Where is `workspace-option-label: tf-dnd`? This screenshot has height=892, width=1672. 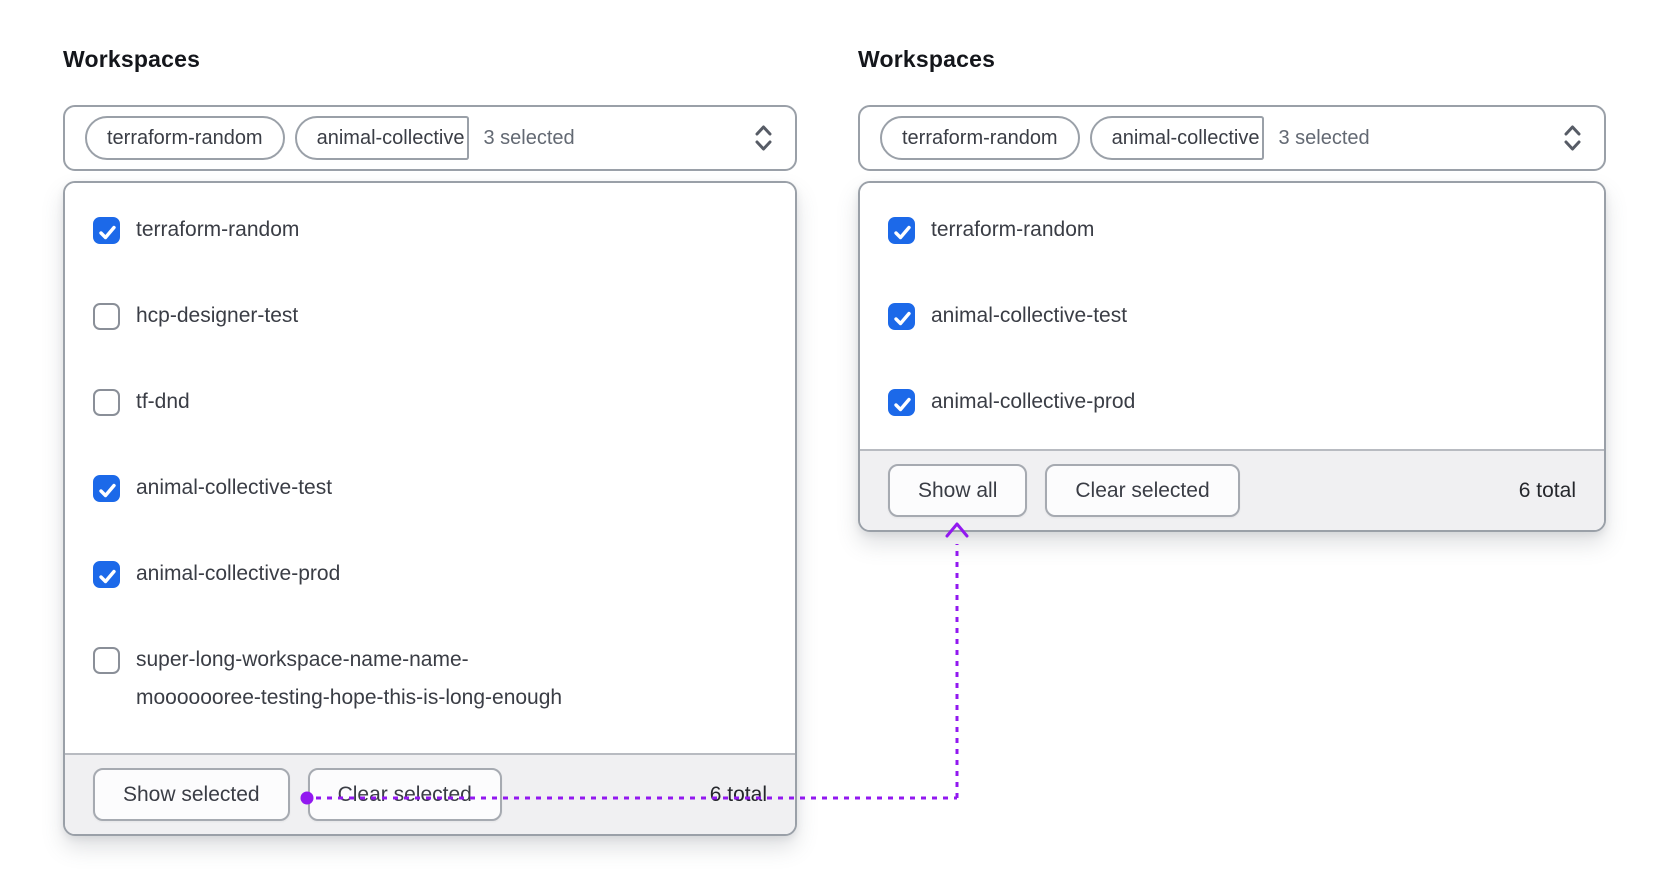 workspace-option-label: tf-dnd is located at coordinates (163, 401).